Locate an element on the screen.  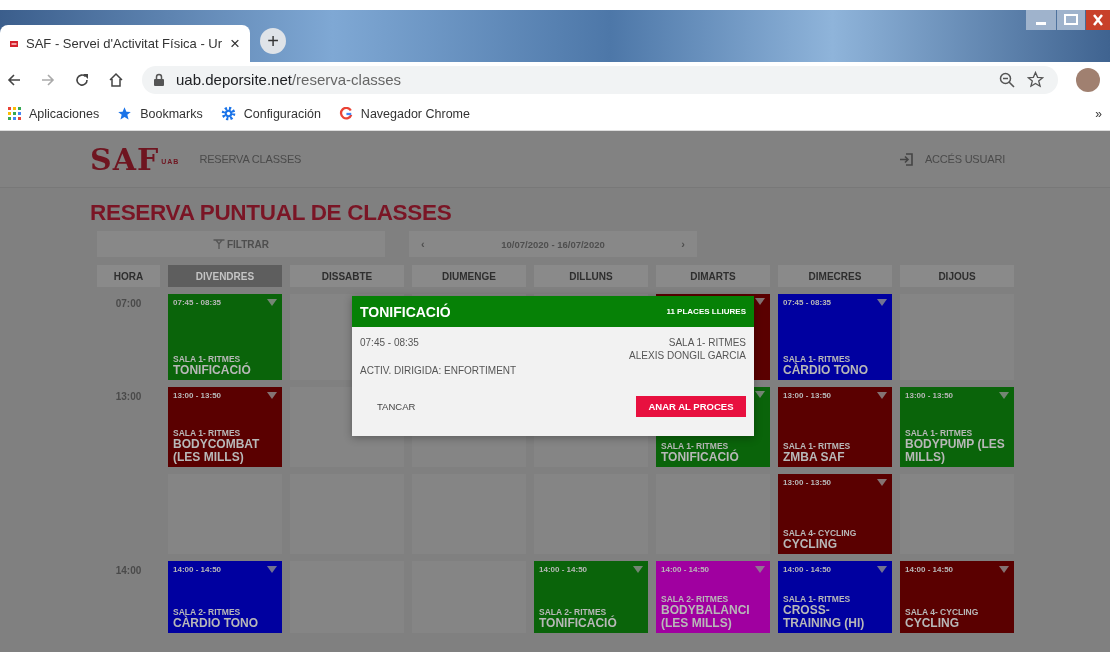
class-name: BODYBALANCI (LES MILLS) is located at coordinates (706, 616).